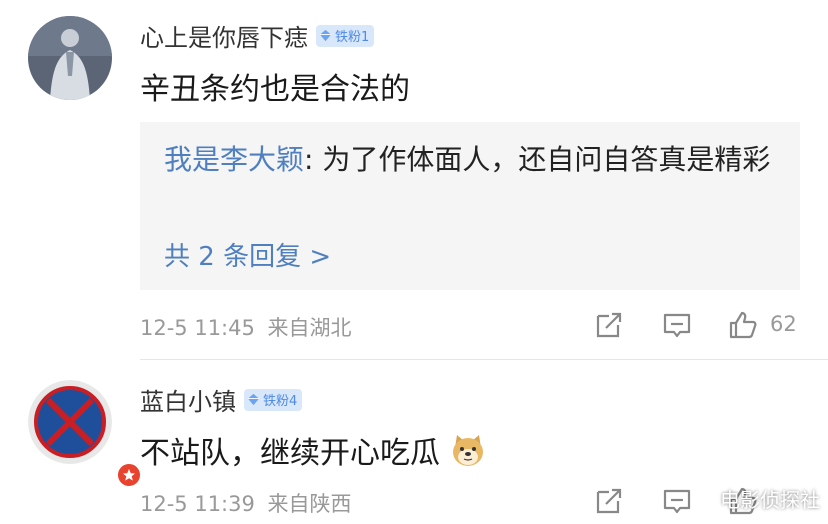 The width and height of the screenshot is (828, 524). What do you see at coordinates (743, 325) in the screenshot?
I see `like-icon` at bounding box center [743, 325].